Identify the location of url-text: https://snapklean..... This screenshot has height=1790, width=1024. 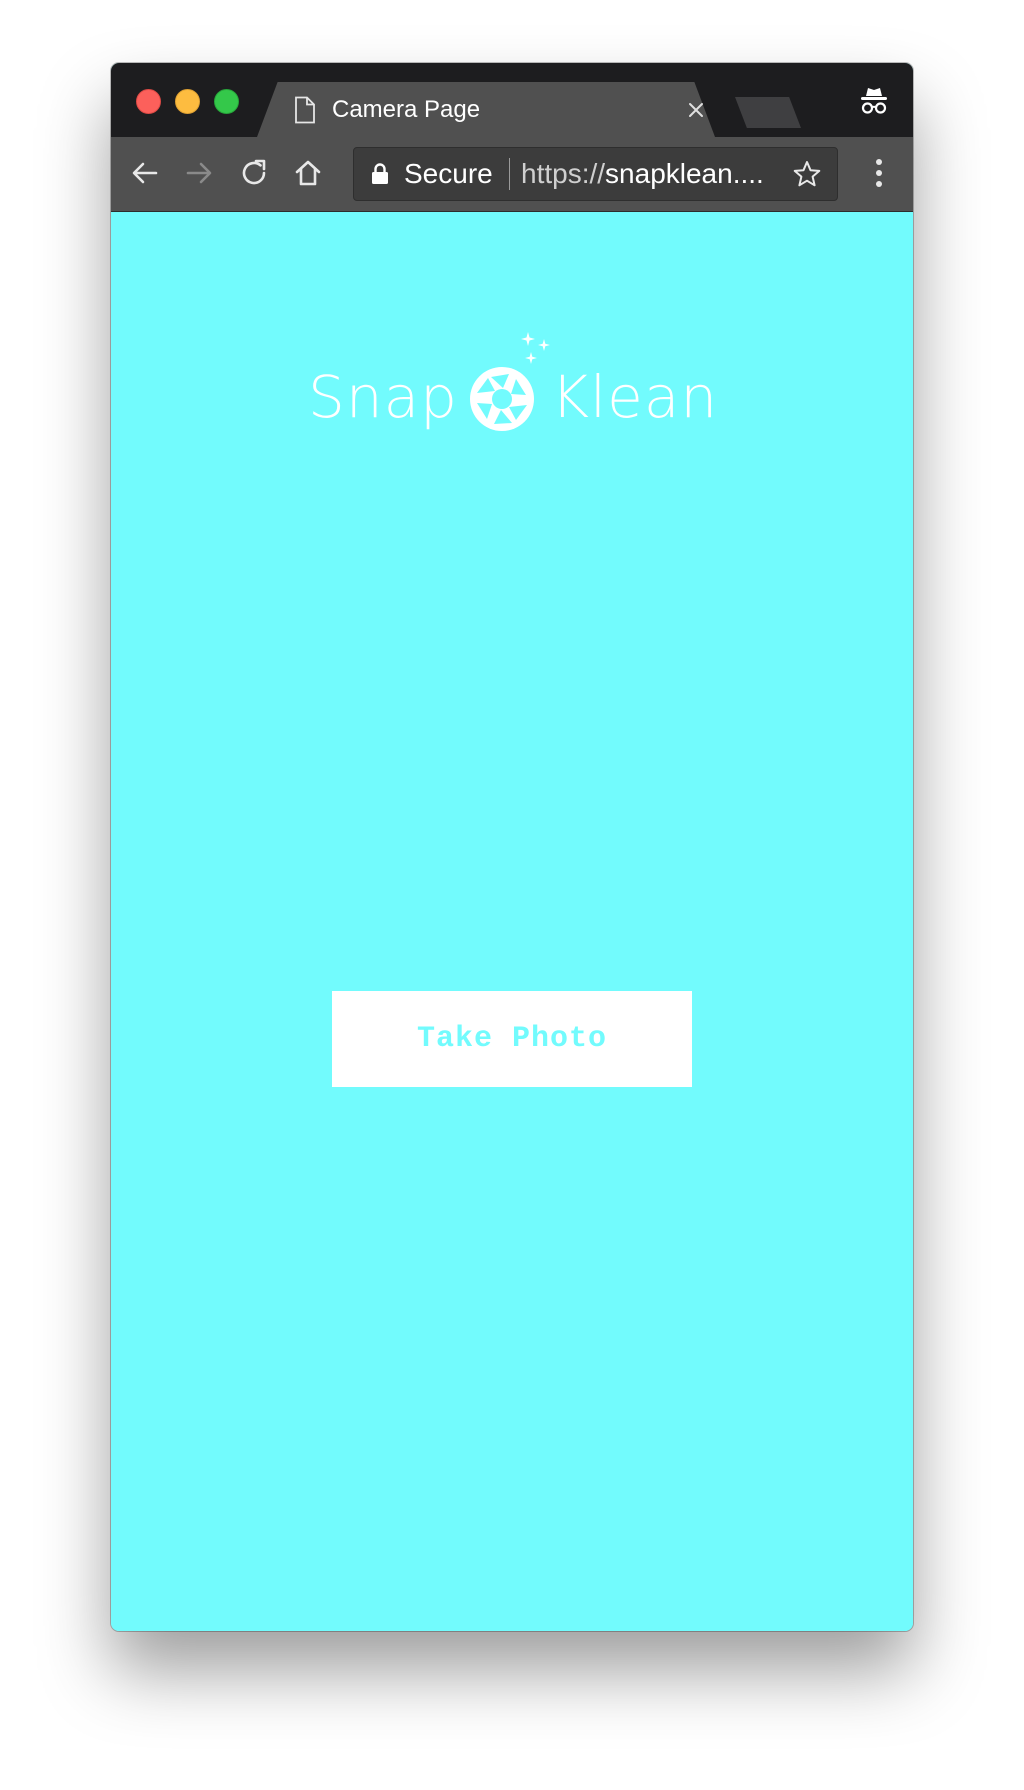
(642, 174).